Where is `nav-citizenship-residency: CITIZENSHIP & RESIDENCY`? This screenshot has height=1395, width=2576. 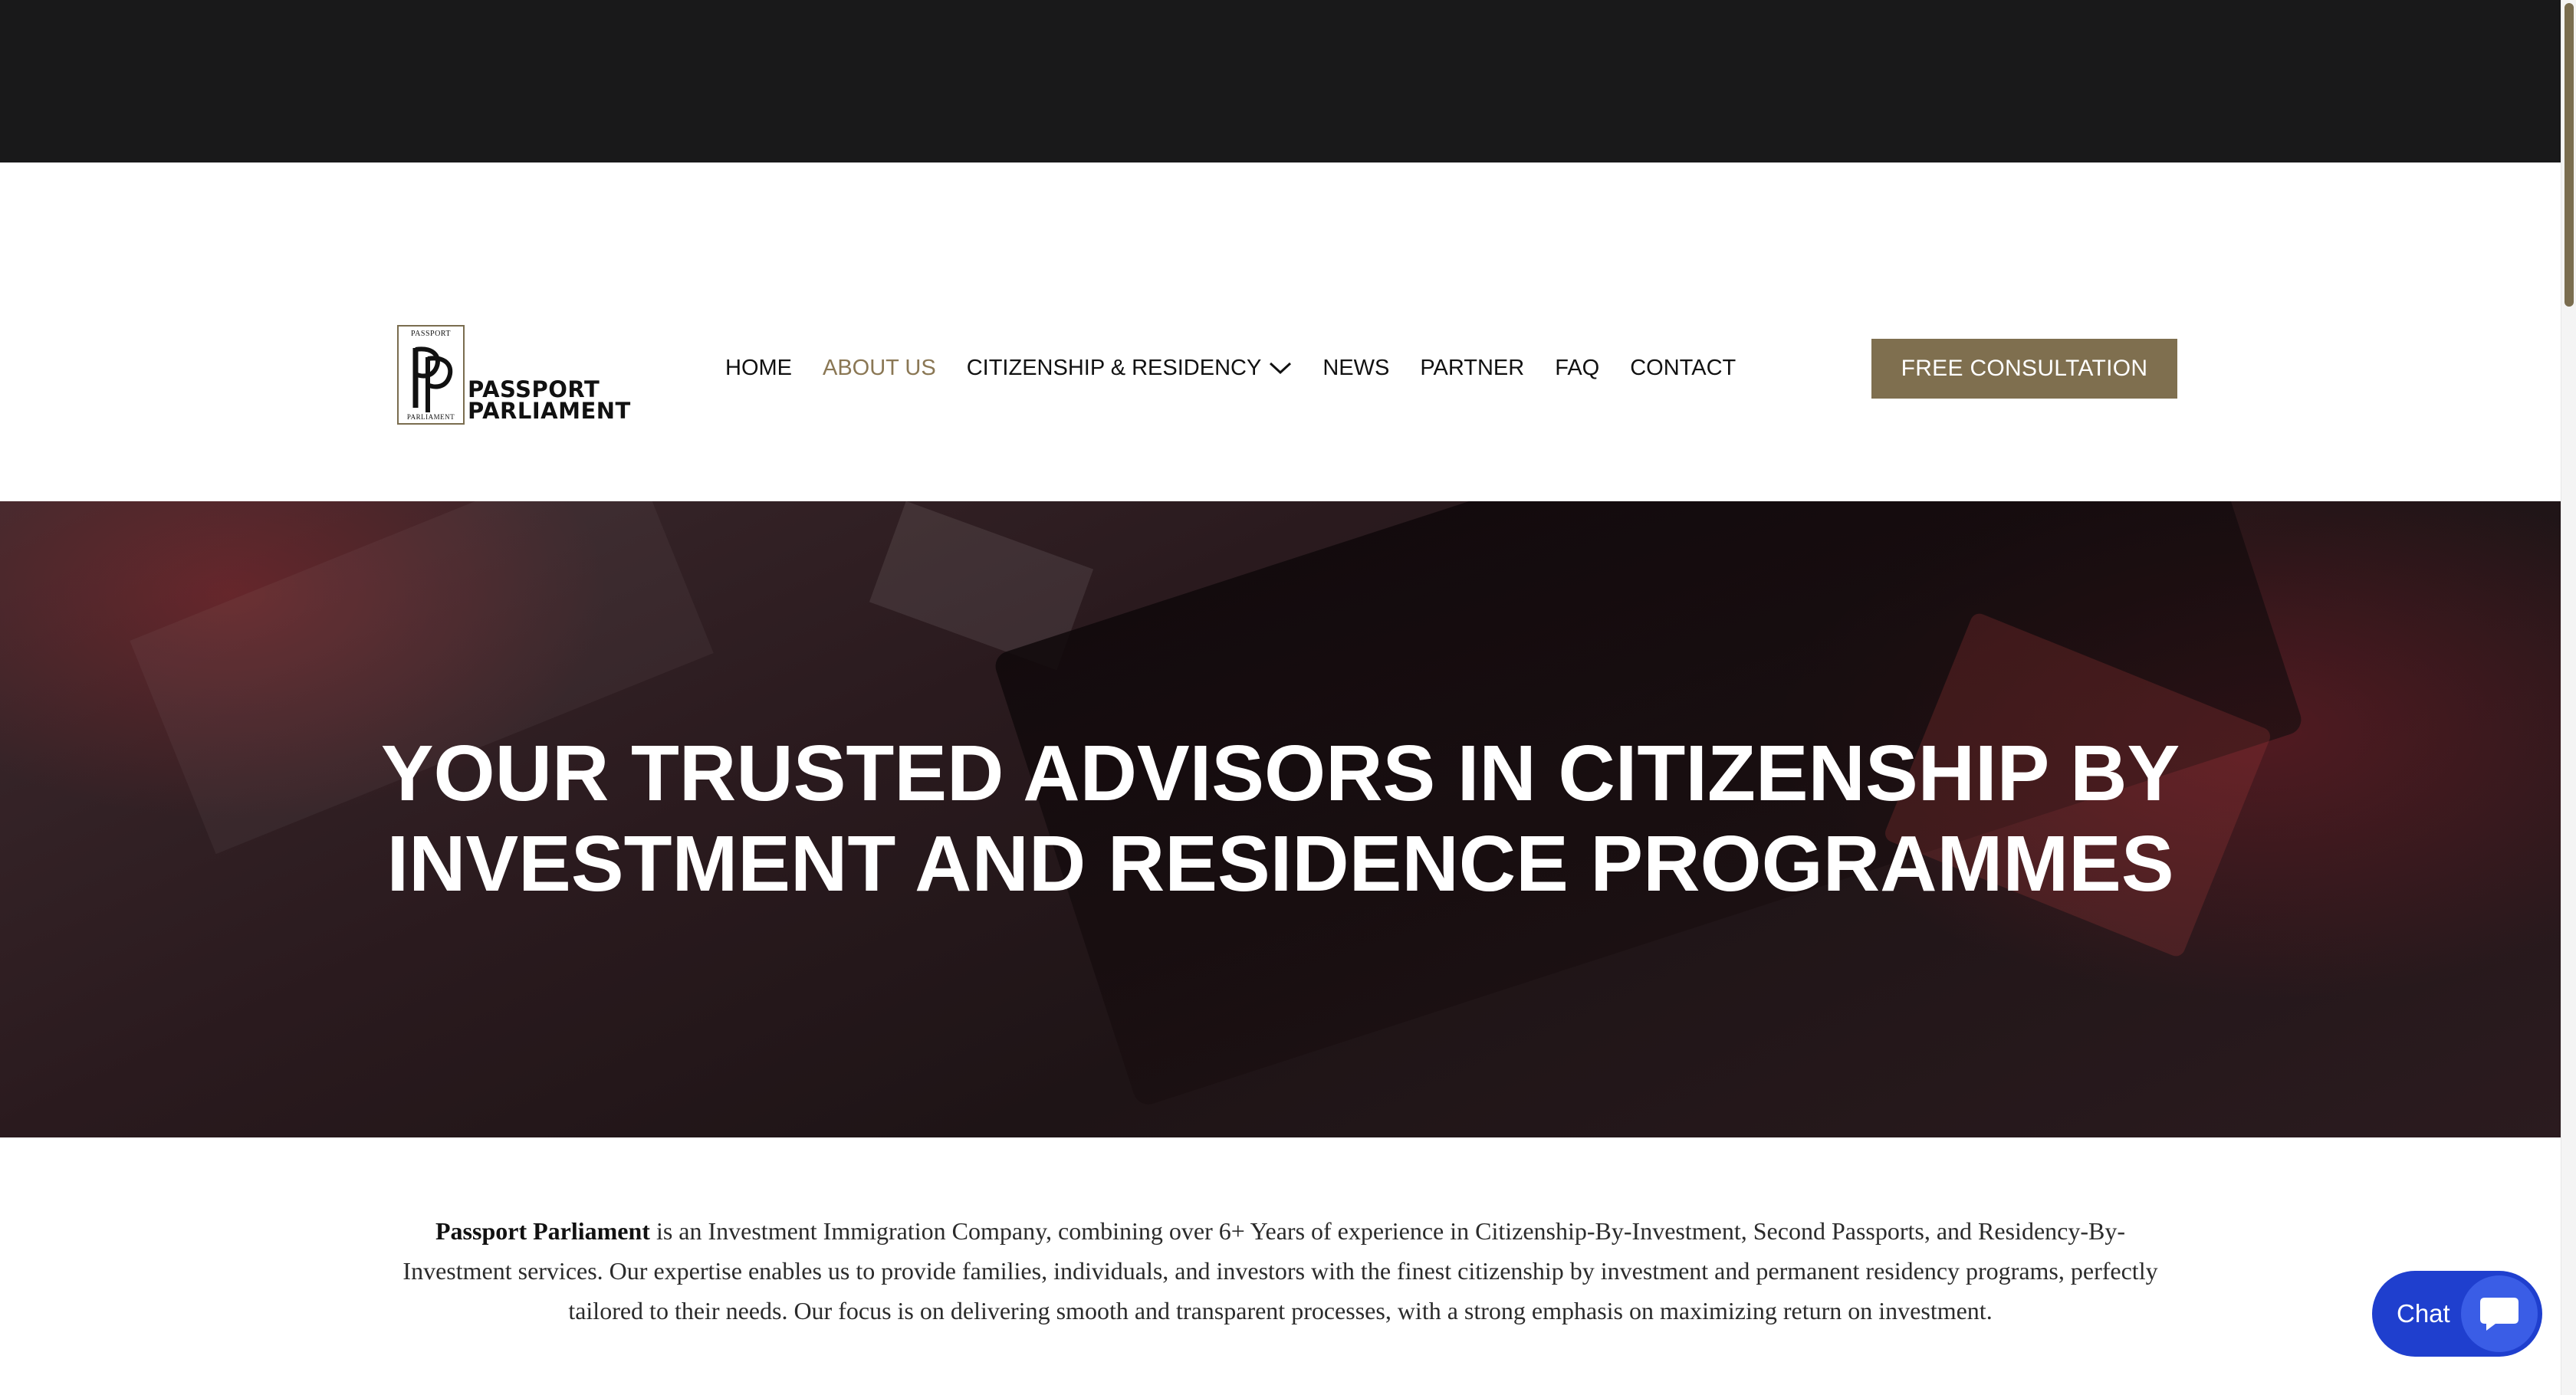 nav-citizenship-residency: CITIZENSHIP & RESIDENCY is located at coordinates (1130, 369).